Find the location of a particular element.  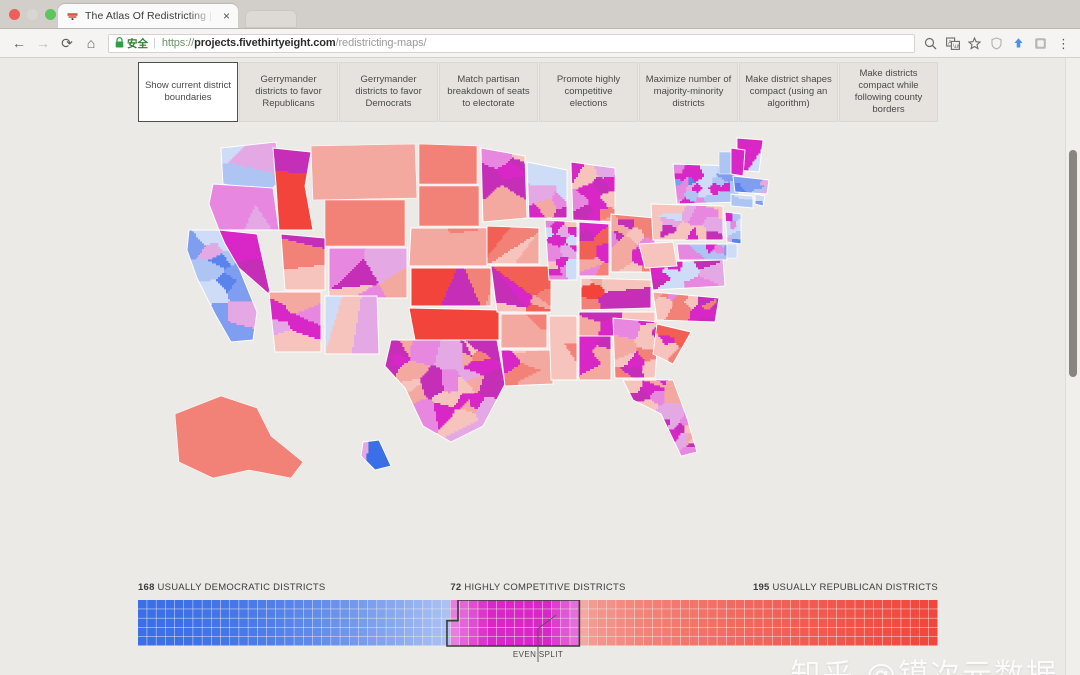

toolbar-icons: A\u6587 ⋮ is located at coordinates (997, 43).